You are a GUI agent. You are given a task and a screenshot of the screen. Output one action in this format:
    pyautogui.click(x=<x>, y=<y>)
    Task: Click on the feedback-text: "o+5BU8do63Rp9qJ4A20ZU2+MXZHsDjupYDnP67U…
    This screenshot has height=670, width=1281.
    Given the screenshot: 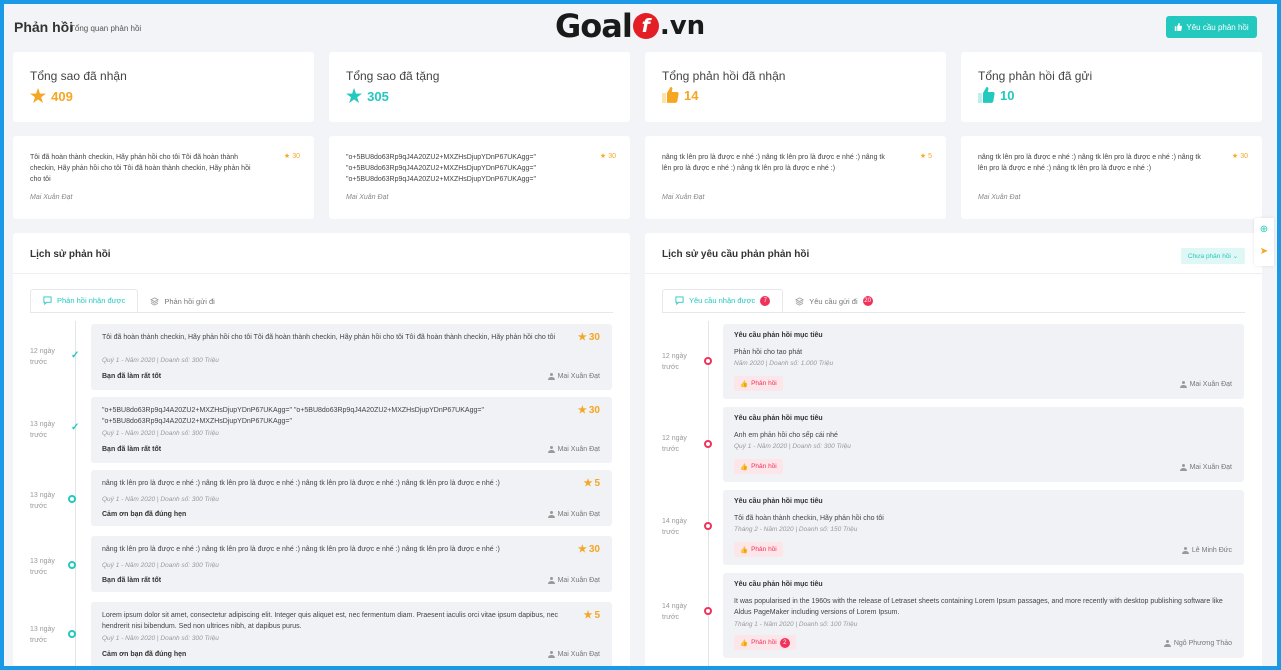 What is the action you would take?
    pyautogui.click(x=441, y=168)
    